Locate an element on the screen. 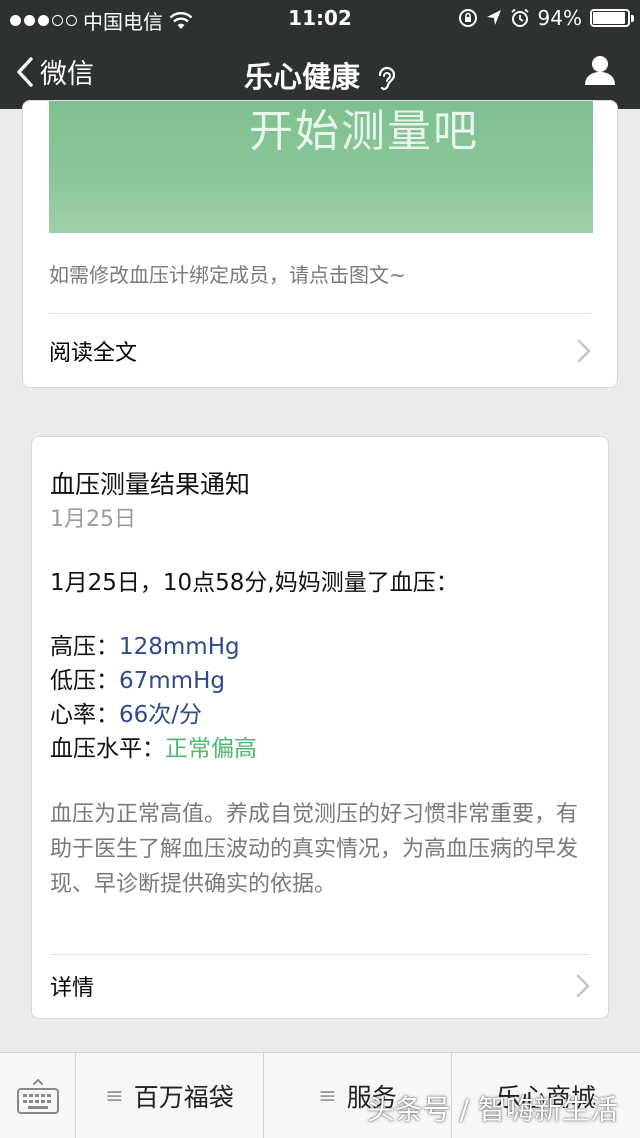 This screenshot has height=1138, width=640. reading-value: 66次/分 is located at coordinates (161, 715).